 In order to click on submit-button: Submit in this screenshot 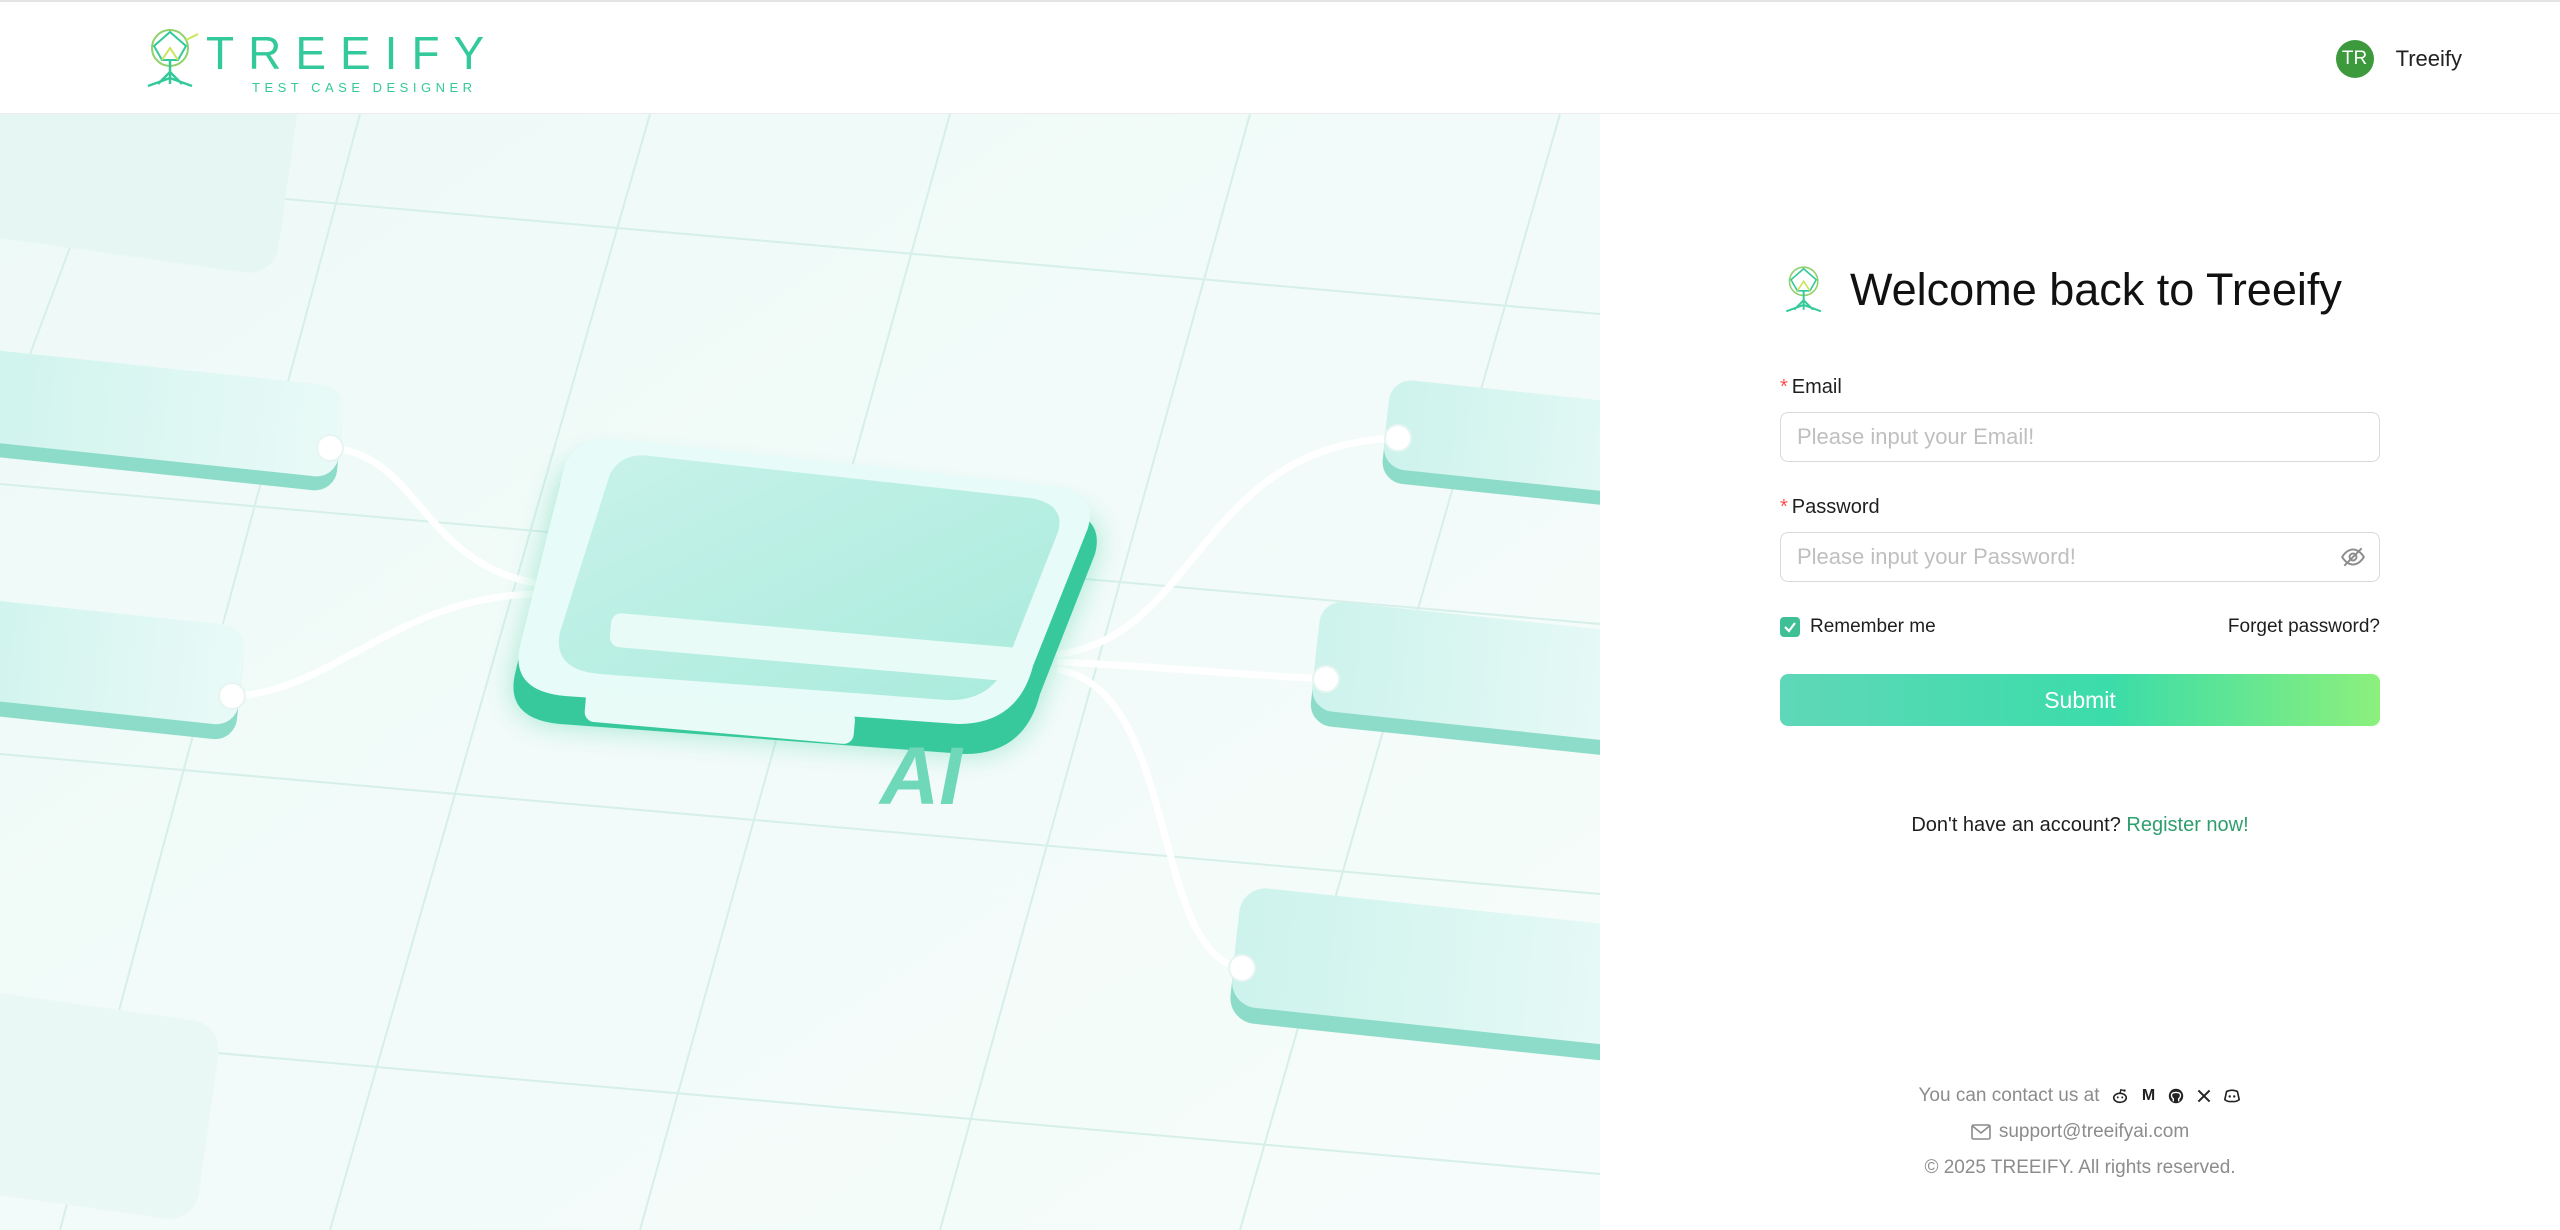, I will do `click(2080, 700)`.